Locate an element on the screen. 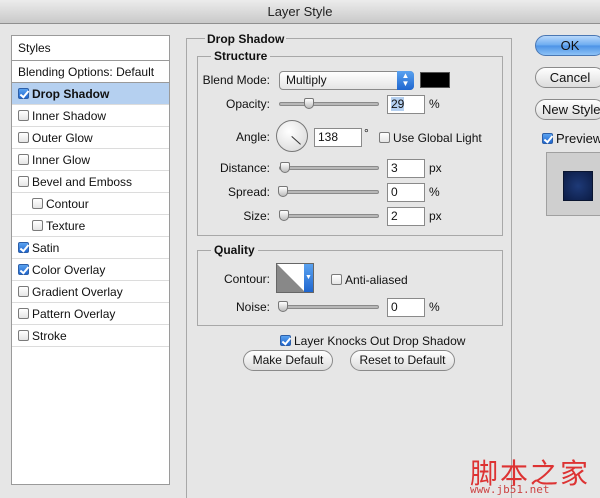 Image resolution: width=600 pixels, height=498 pixels. quality-title: Quality is located at coordinates (234, 250).